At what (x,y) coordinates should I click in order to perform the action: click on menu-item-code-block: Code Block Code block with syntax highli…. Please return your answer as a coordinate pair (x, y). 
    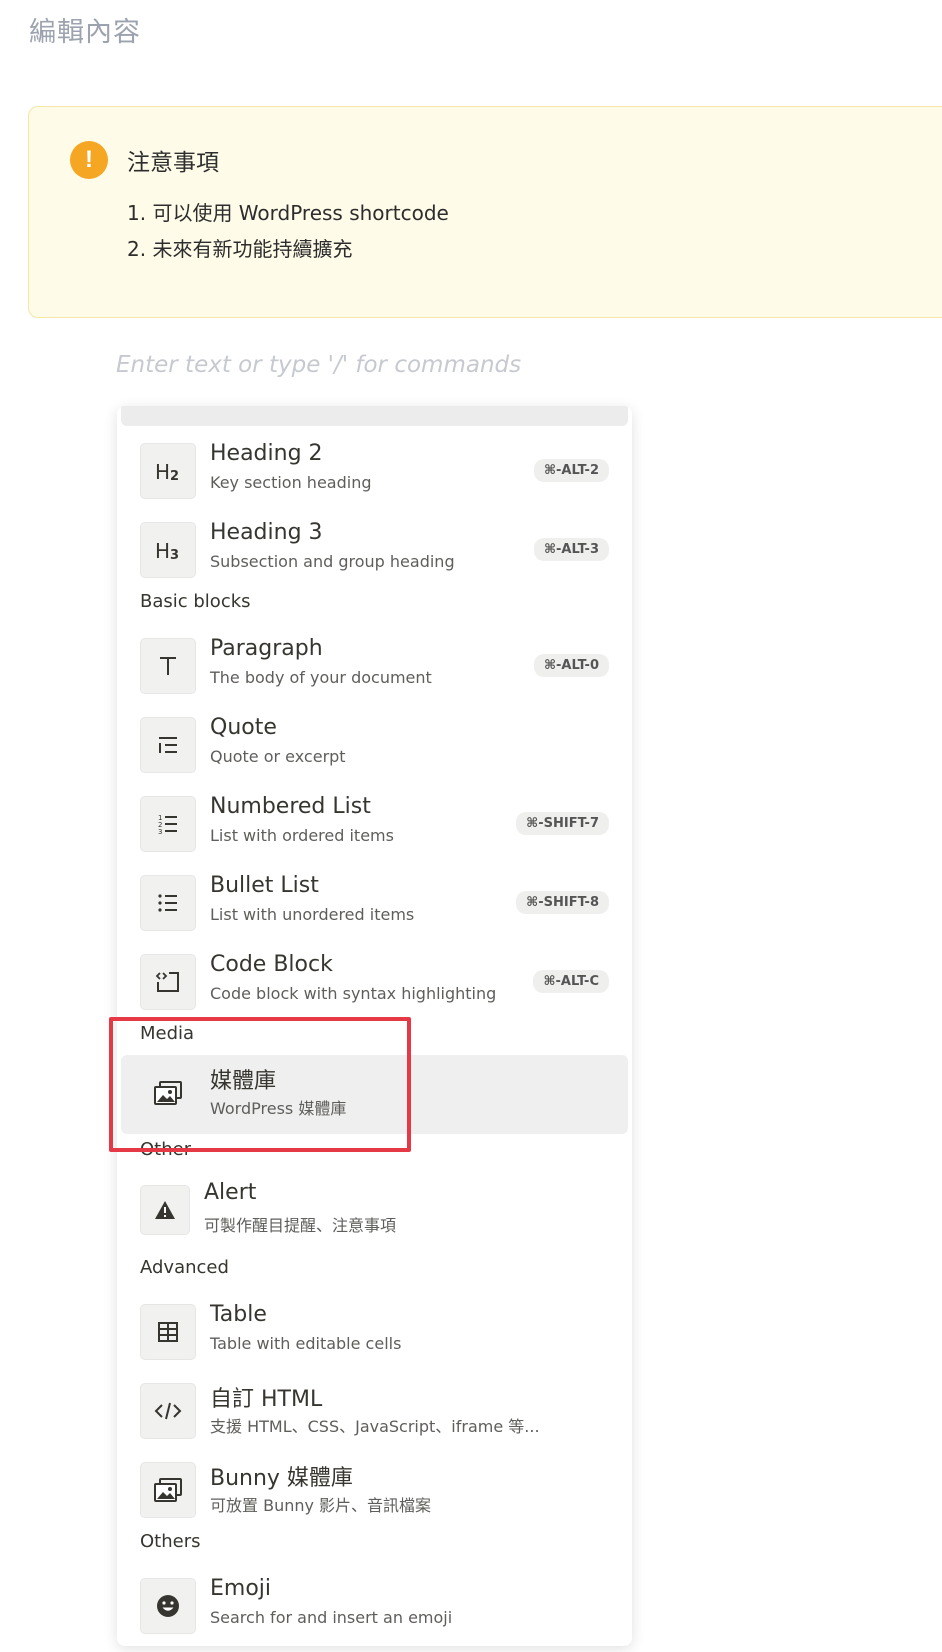
    Looking at the image, I should click on (374, 983).